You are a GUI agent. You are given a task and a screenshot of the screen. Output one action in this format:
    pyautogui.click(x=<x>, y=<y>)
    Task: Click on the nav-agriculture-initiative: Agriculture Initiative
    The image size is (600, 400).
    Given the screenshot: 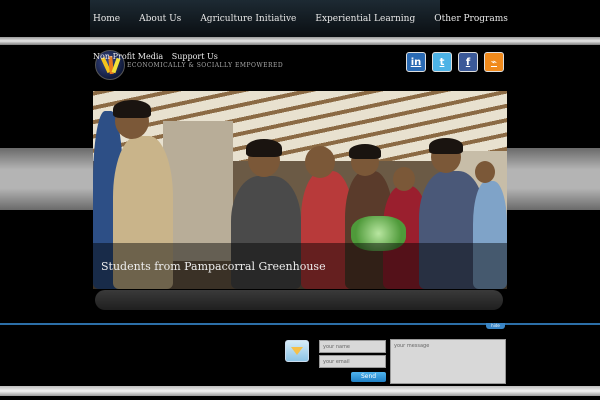 What is the action you would take?
    pyautogui.click(x=248, y=19)
    